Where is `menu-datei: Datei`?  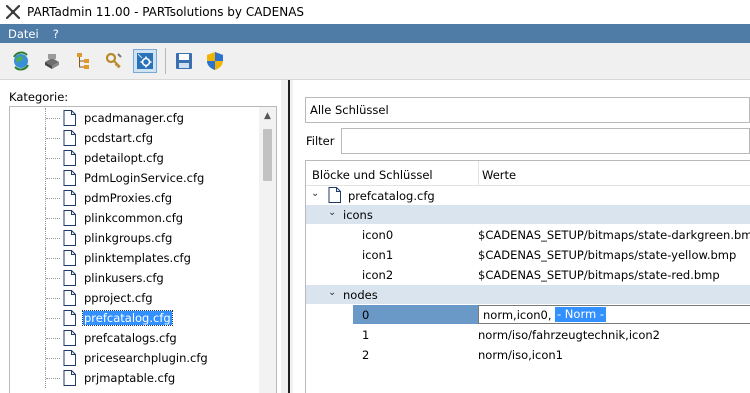 menu-datei: Datei is located at coordinates (23, 34).